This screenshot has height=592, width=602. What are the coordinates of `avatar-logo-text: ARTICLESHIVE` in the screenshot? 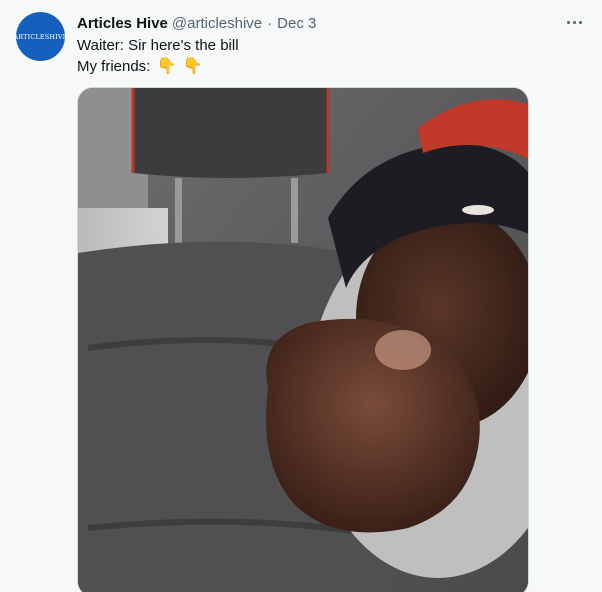 It's located at (40, 36).